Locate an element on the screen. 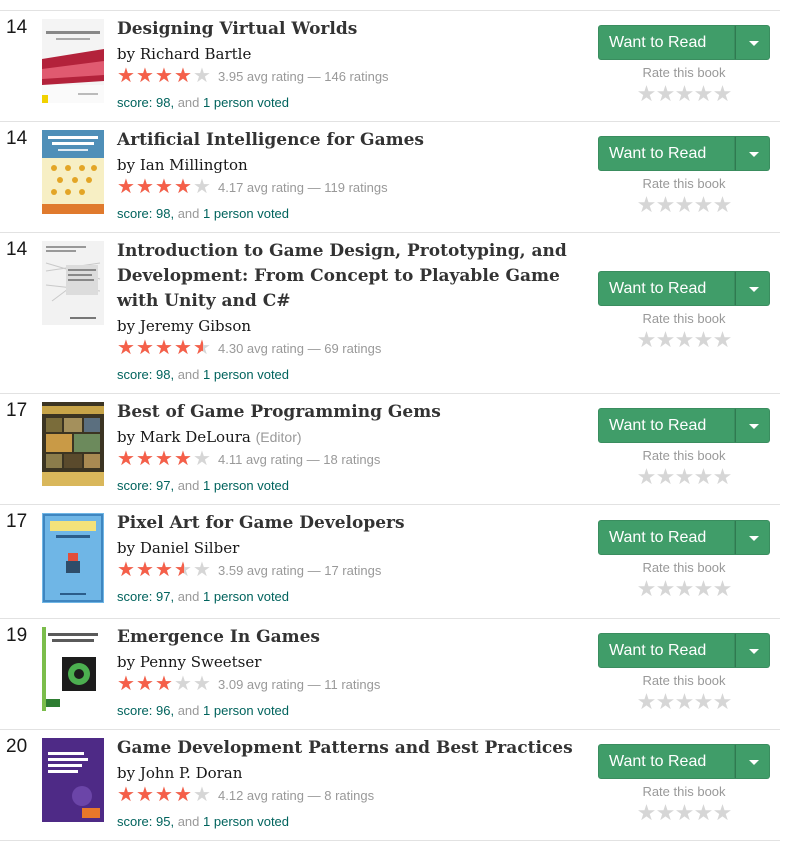  author-name: Daniel Silber is located at coordinates (189, 548).